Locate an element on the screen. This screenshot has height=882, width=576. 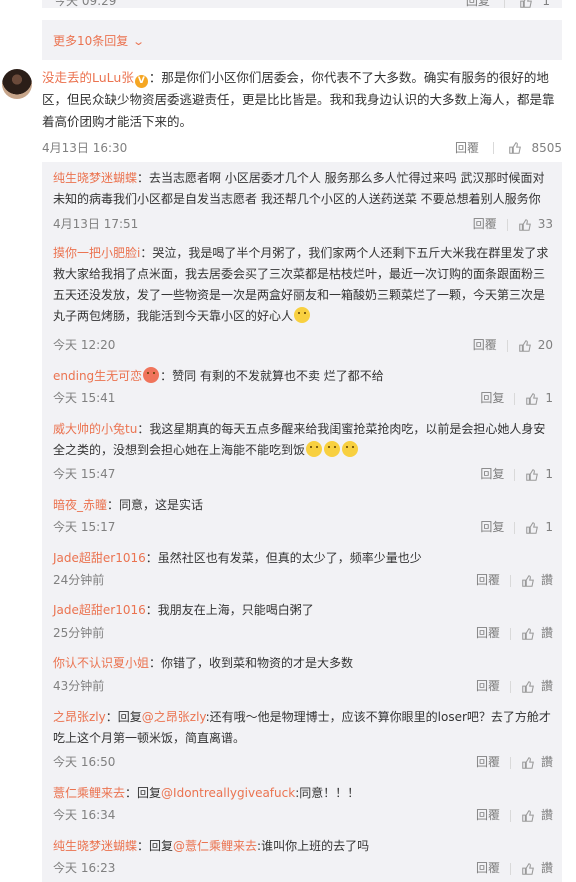
more-replies-link: 更多10条回复 ⌄ is located at coordinates (99, 40).